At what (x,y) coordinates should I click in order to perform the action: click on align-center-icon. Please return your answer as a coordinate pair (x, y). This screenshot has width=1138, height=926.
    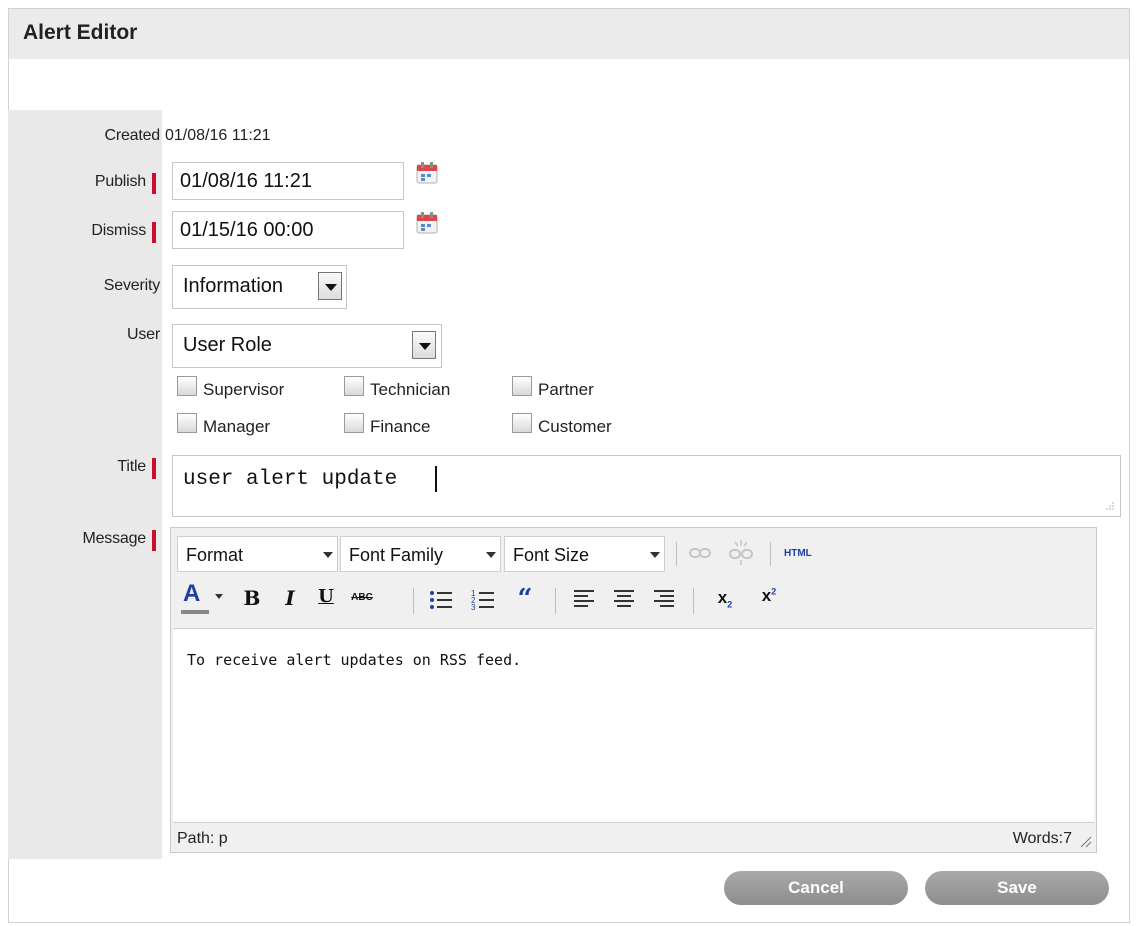
    Looking at the image, I should click on (624, 599).